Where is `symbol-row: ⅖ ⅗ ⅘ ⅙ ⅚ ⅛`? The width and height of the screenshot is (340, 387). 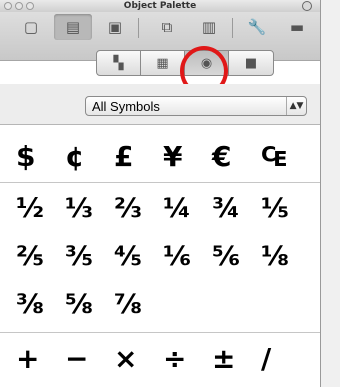
symbol-row: ⅖ ⅗ ⅘ ⅙ ⅚ ⅛ is located at coordinates (160, 256).